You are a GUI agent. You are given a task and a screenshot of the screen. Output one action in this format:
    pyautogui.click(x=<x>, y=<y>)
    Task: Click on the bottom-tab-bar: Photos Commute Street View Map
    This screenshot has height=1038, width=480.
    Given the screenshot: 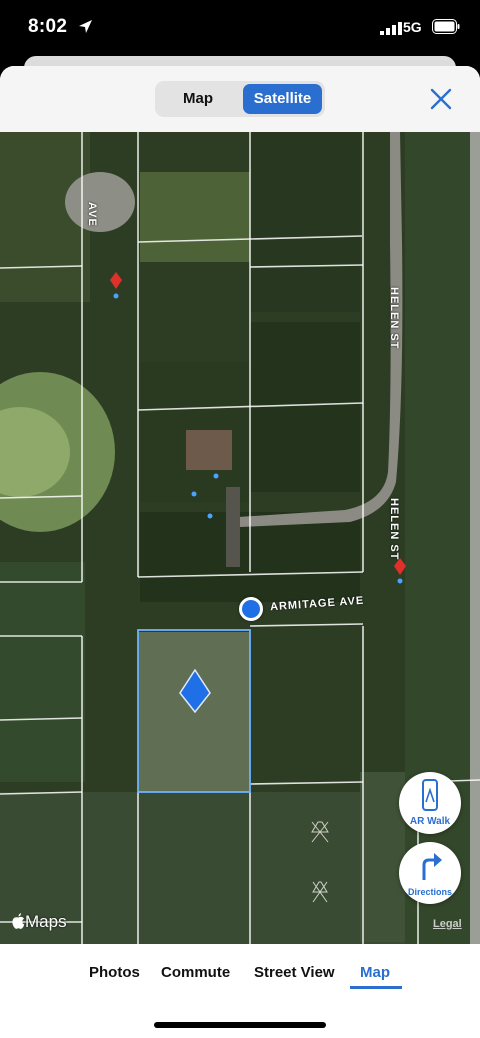 What is the action you would take?
    pyautogui.click(x=240, y=991)
    